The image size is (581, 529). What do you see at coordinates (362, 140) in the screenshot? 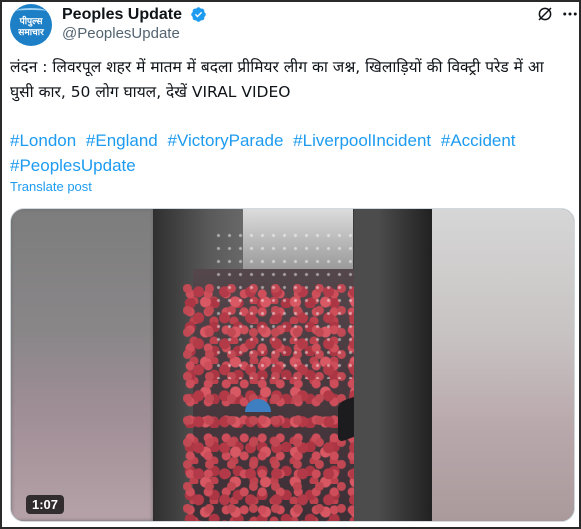
I see `hashtag-liverpoolincident: #LiverpoolIncident` at bounding box center [362, 140].